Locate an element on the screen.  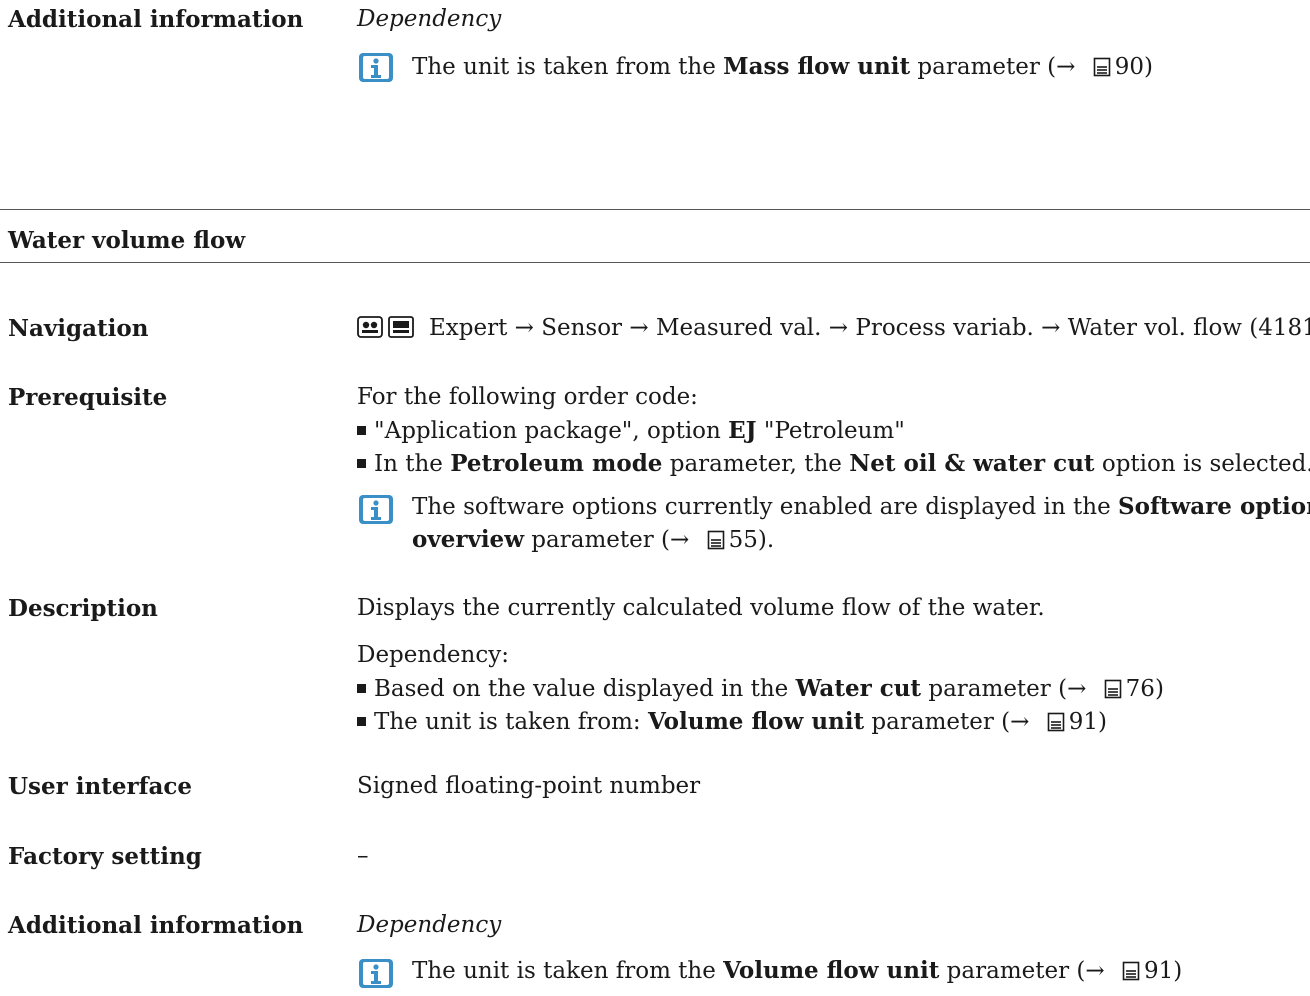
additional-info-label: Additional information is located at coordinates (156, 925).